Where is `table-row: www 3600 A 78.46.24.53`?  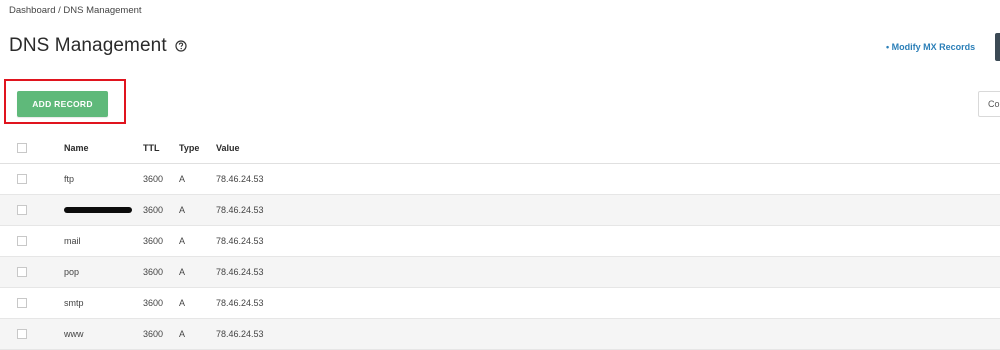
table-row: www 3600 A 78.46.24.53 is located at coordinates (500, 334).